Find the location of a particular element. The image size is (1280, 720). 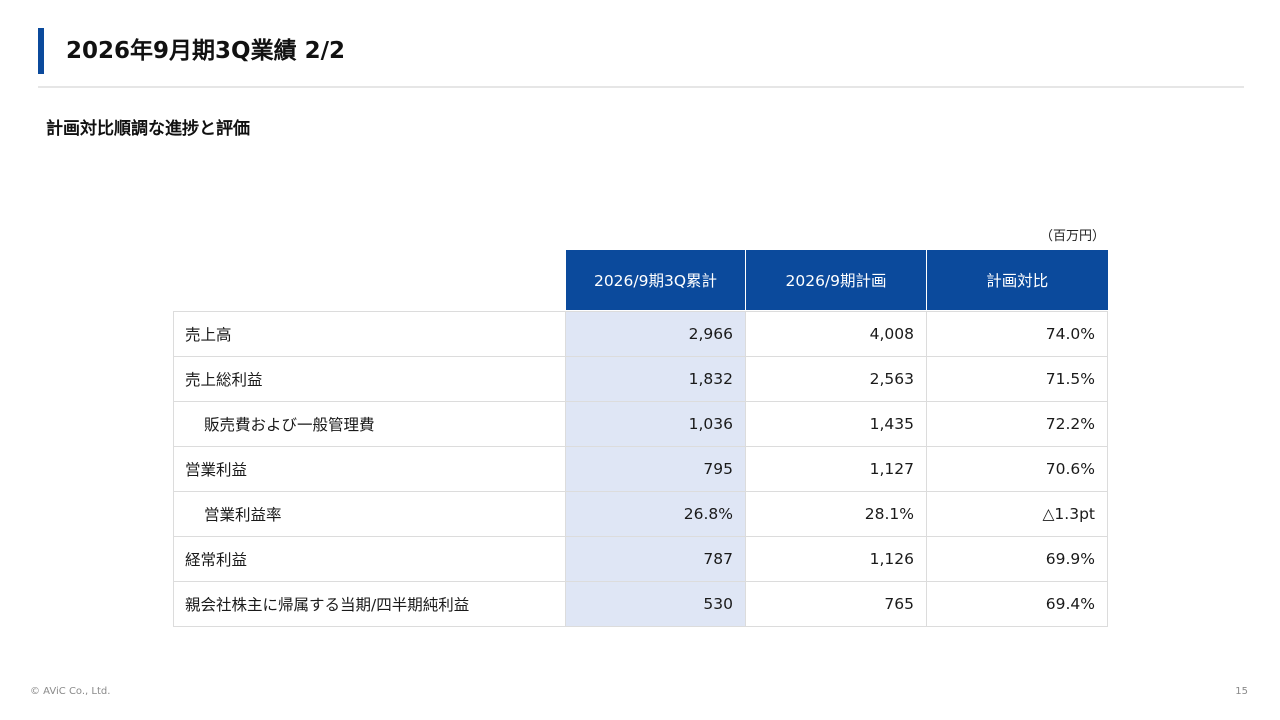

cell-3q-cumulative: 795 is located at coordinates (655, 469).